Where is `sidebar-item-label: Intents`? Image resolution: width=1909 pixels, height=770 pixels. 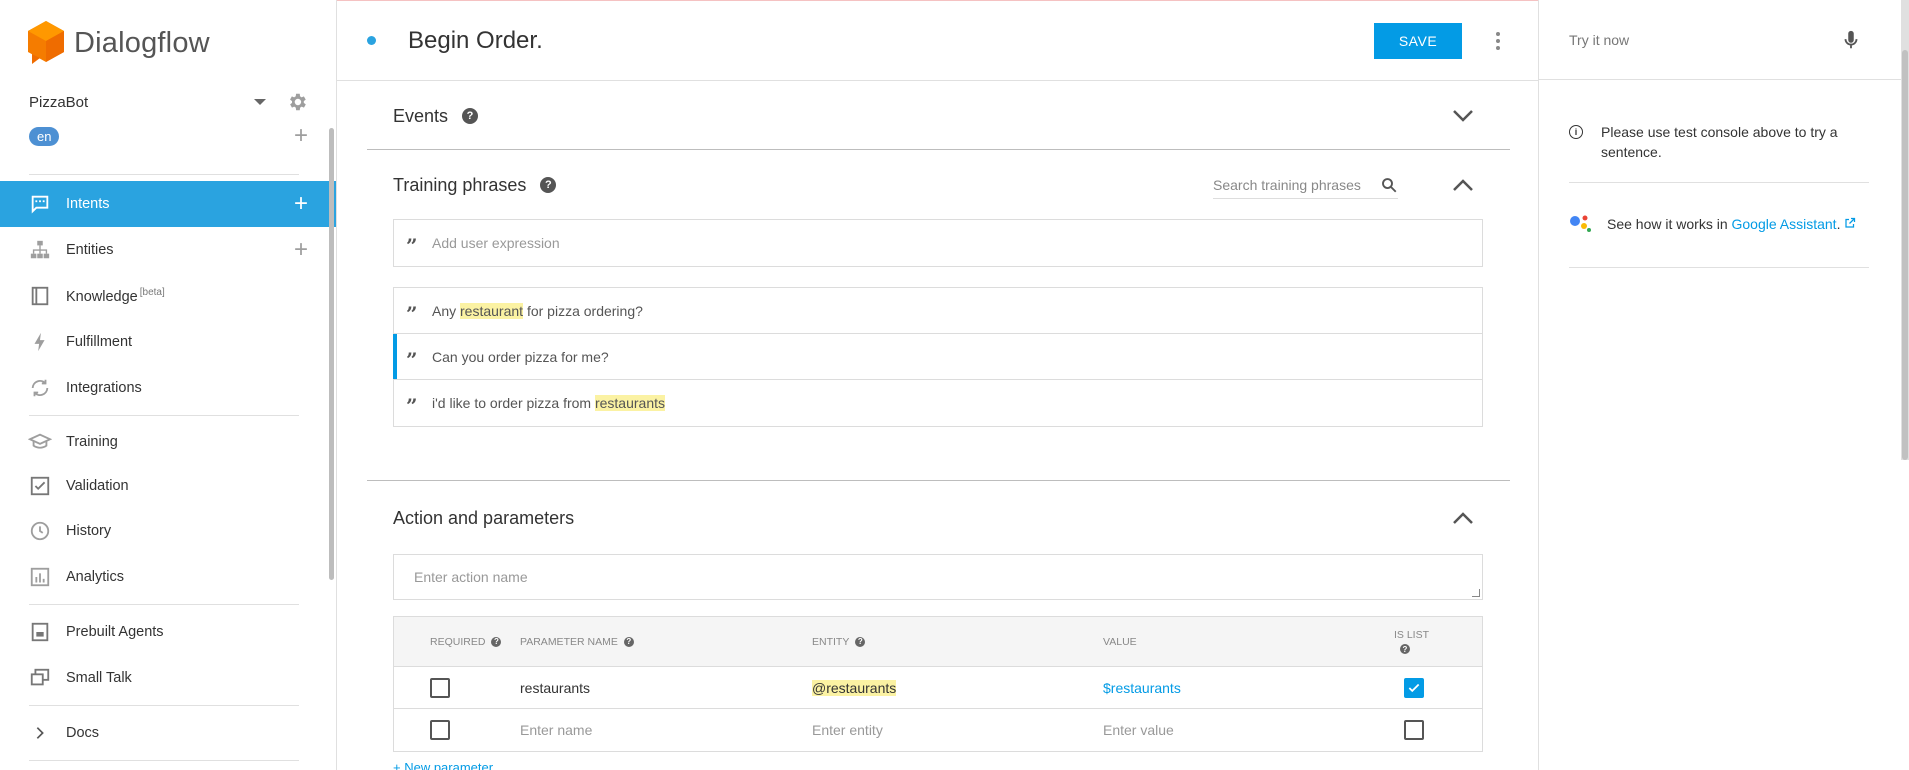 sidebar-item-label: Intents is located at coordinates (88, 204).